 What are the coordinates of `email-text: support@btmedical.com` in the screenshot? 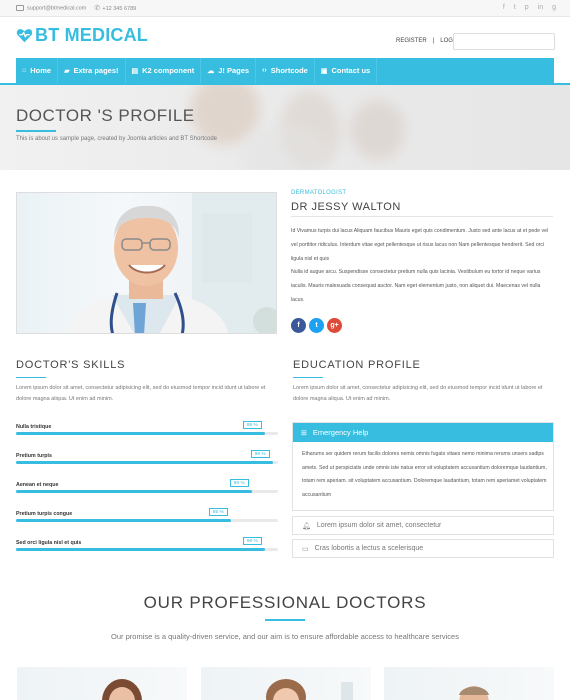 It's located at (57, 8).